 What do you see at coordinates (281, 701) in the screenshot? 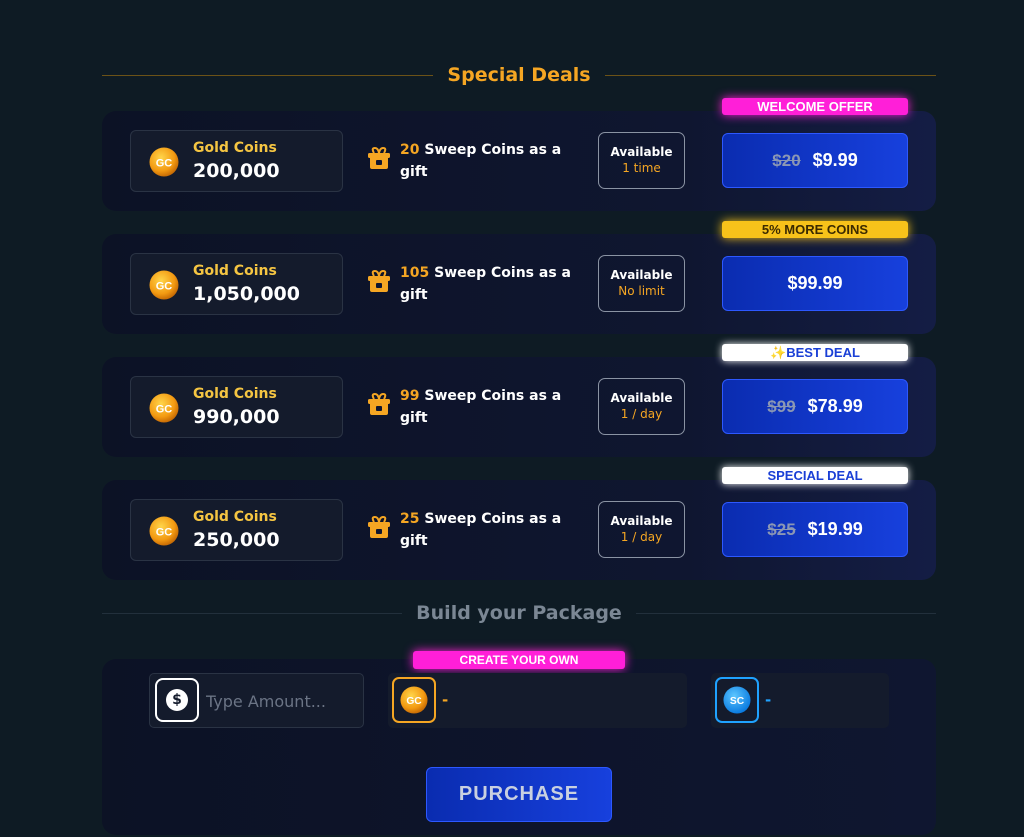
I see `amount-input` at bounding box center [281, 701].